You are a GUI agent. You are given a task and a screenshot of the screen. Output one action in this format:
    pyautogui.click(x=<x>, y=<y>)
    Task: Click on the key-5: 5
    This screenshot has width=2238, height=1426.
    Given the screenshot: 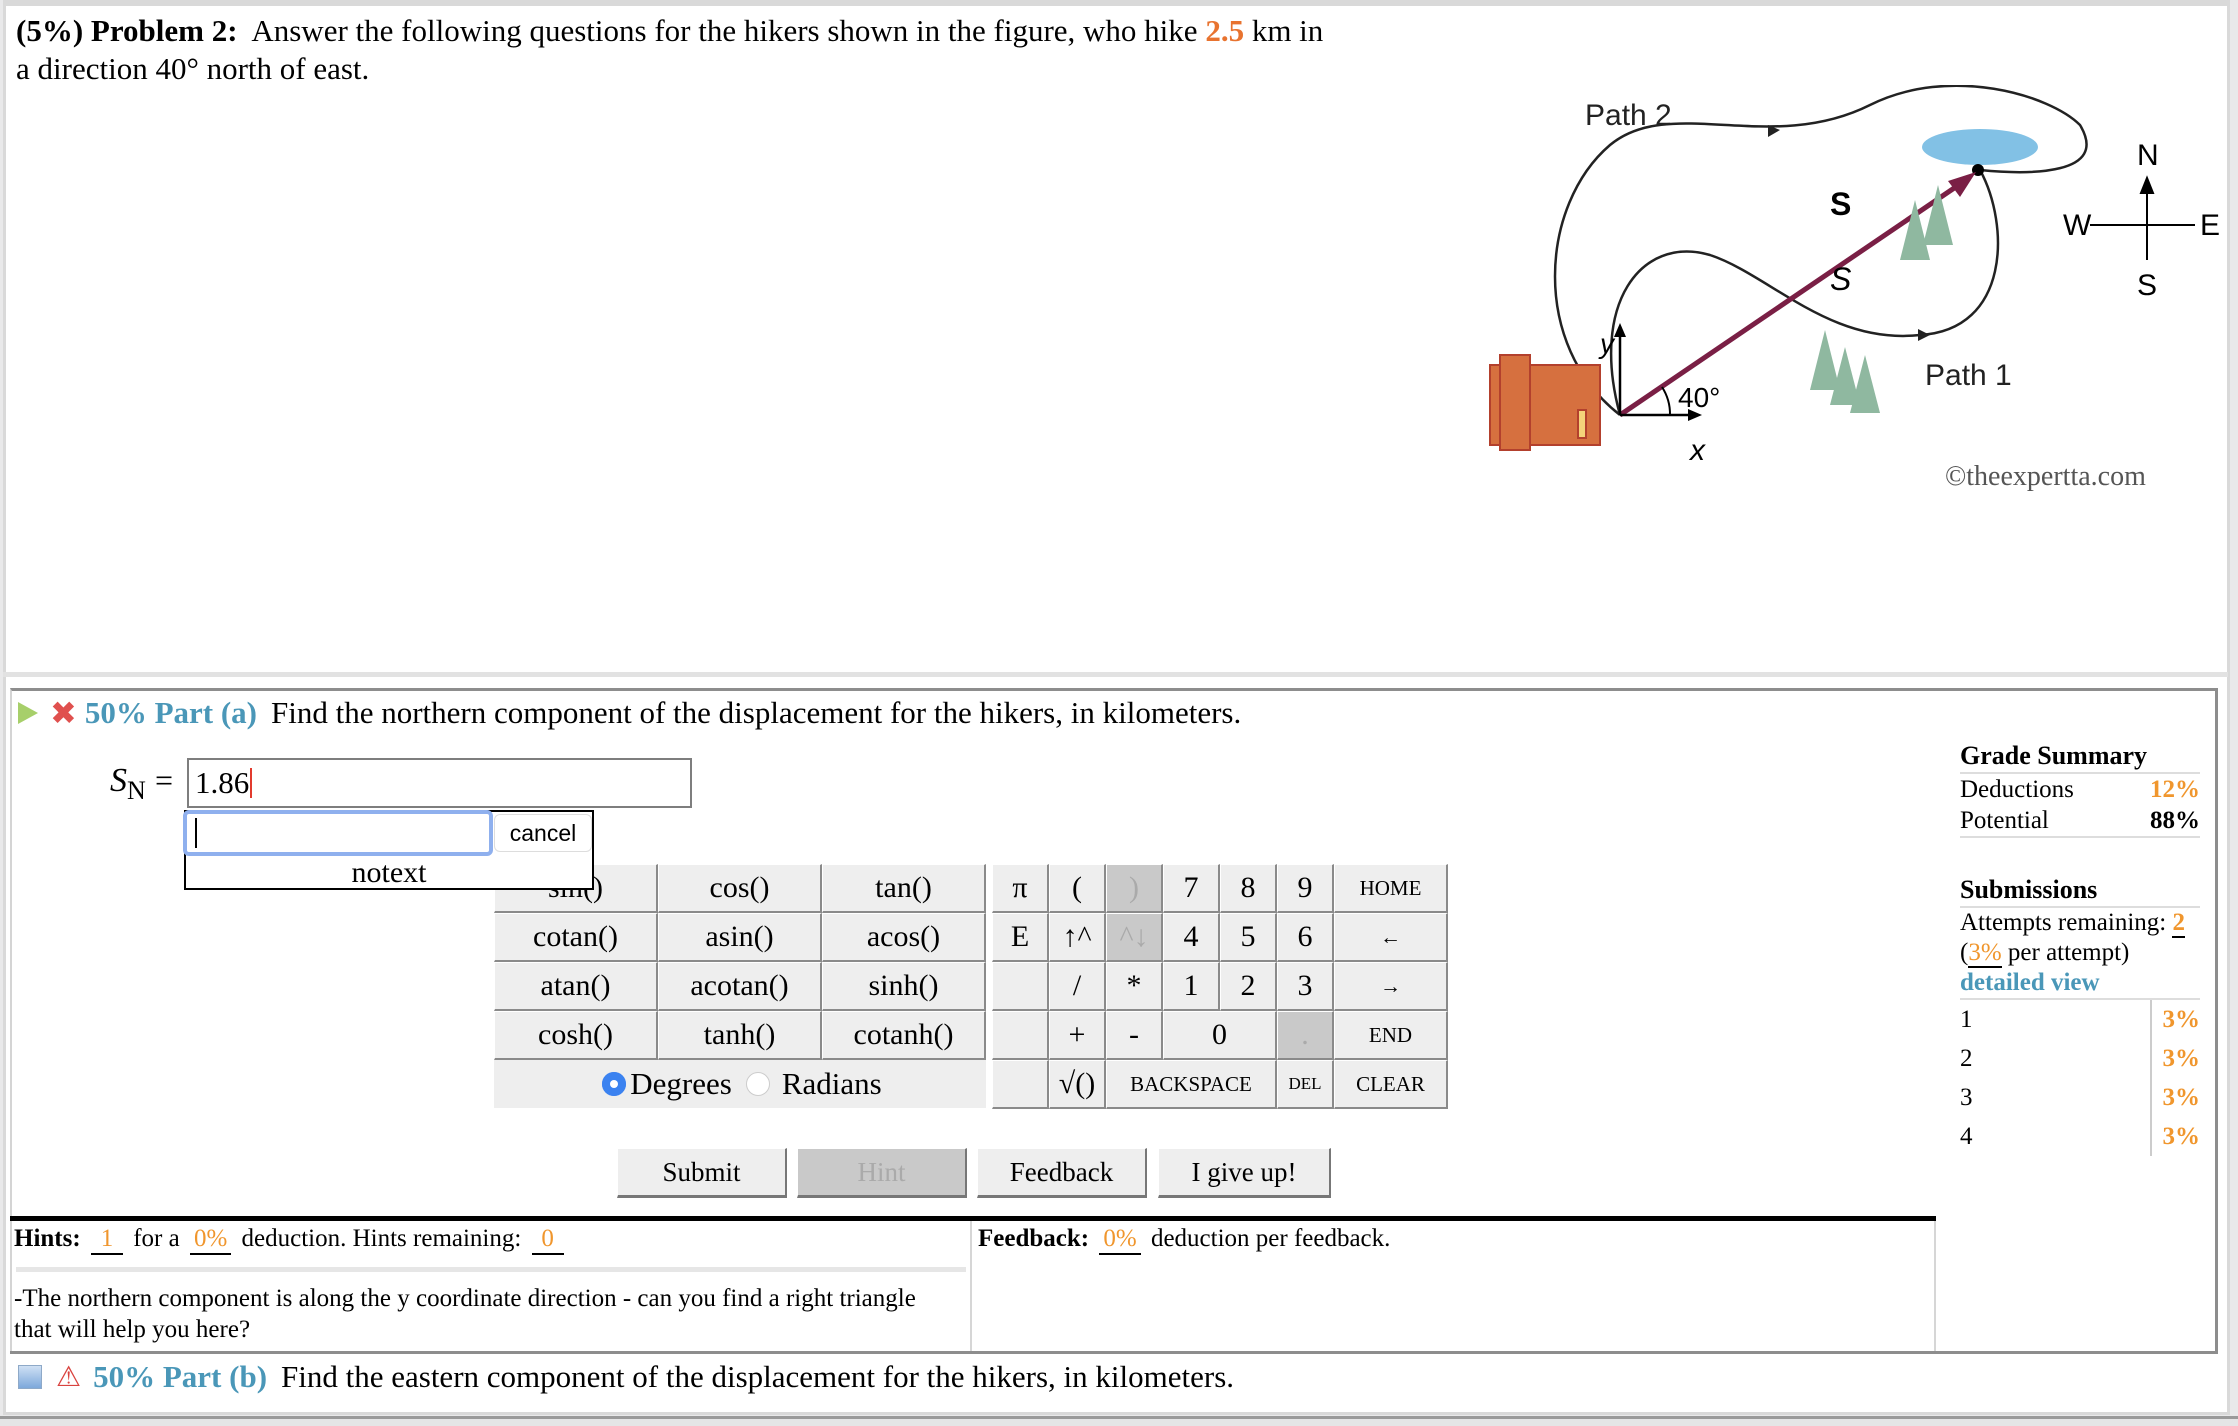 What is the action you would take?
    pyautogui.click(x=1248, y=937)
    